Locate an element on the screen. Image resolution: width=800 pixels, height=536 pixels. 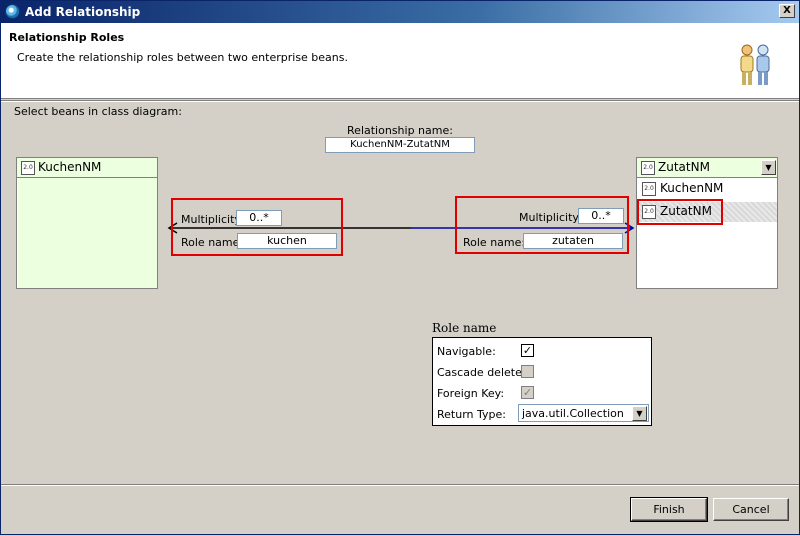
navigable-checkbox: ✓ is located at coordinates (527, 350).